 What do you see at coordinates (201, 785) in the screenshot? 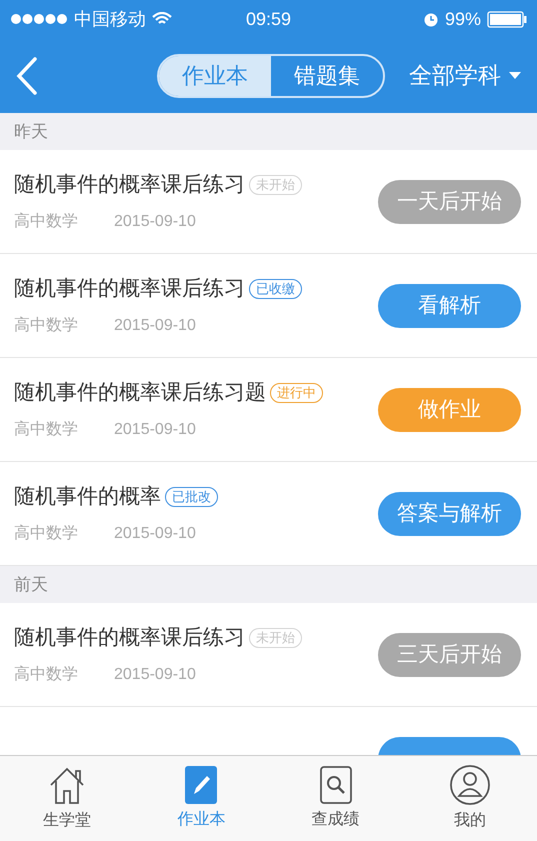
I see `pencil-icon` at bounding box center [201, 785].